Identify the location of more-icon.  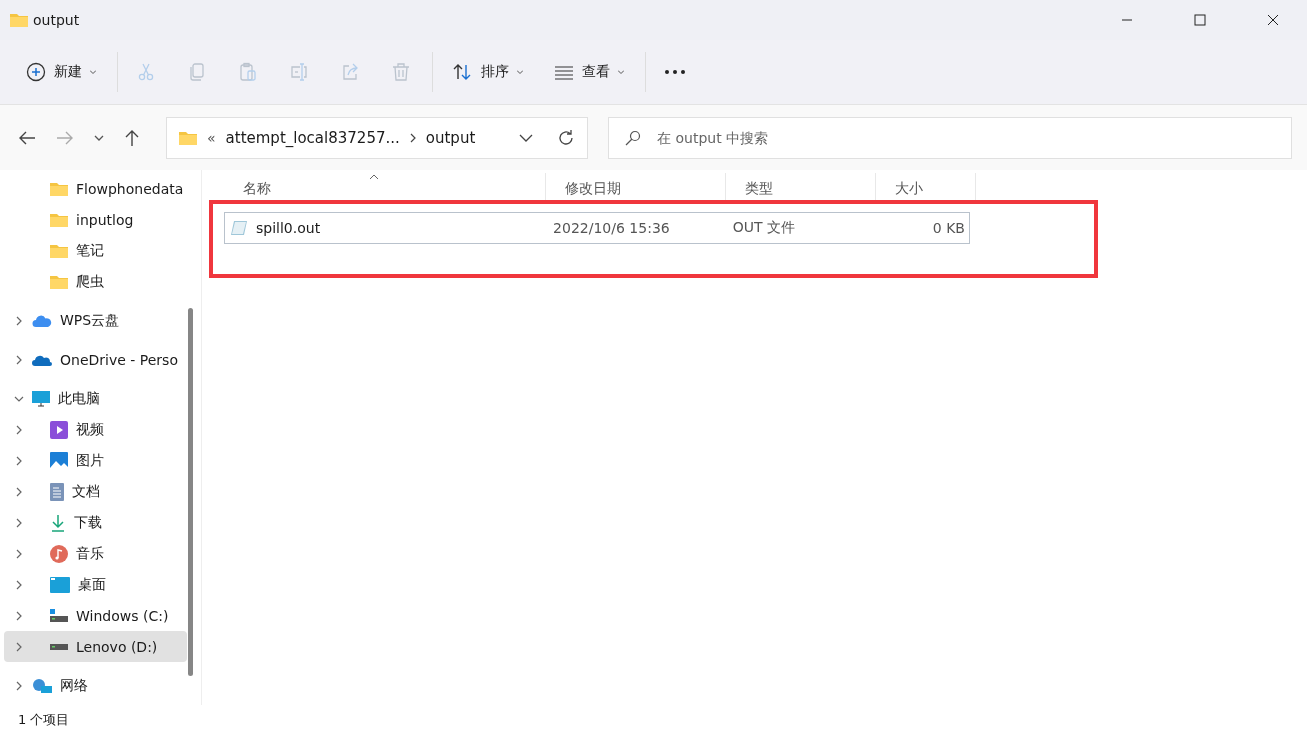
(675, 72).